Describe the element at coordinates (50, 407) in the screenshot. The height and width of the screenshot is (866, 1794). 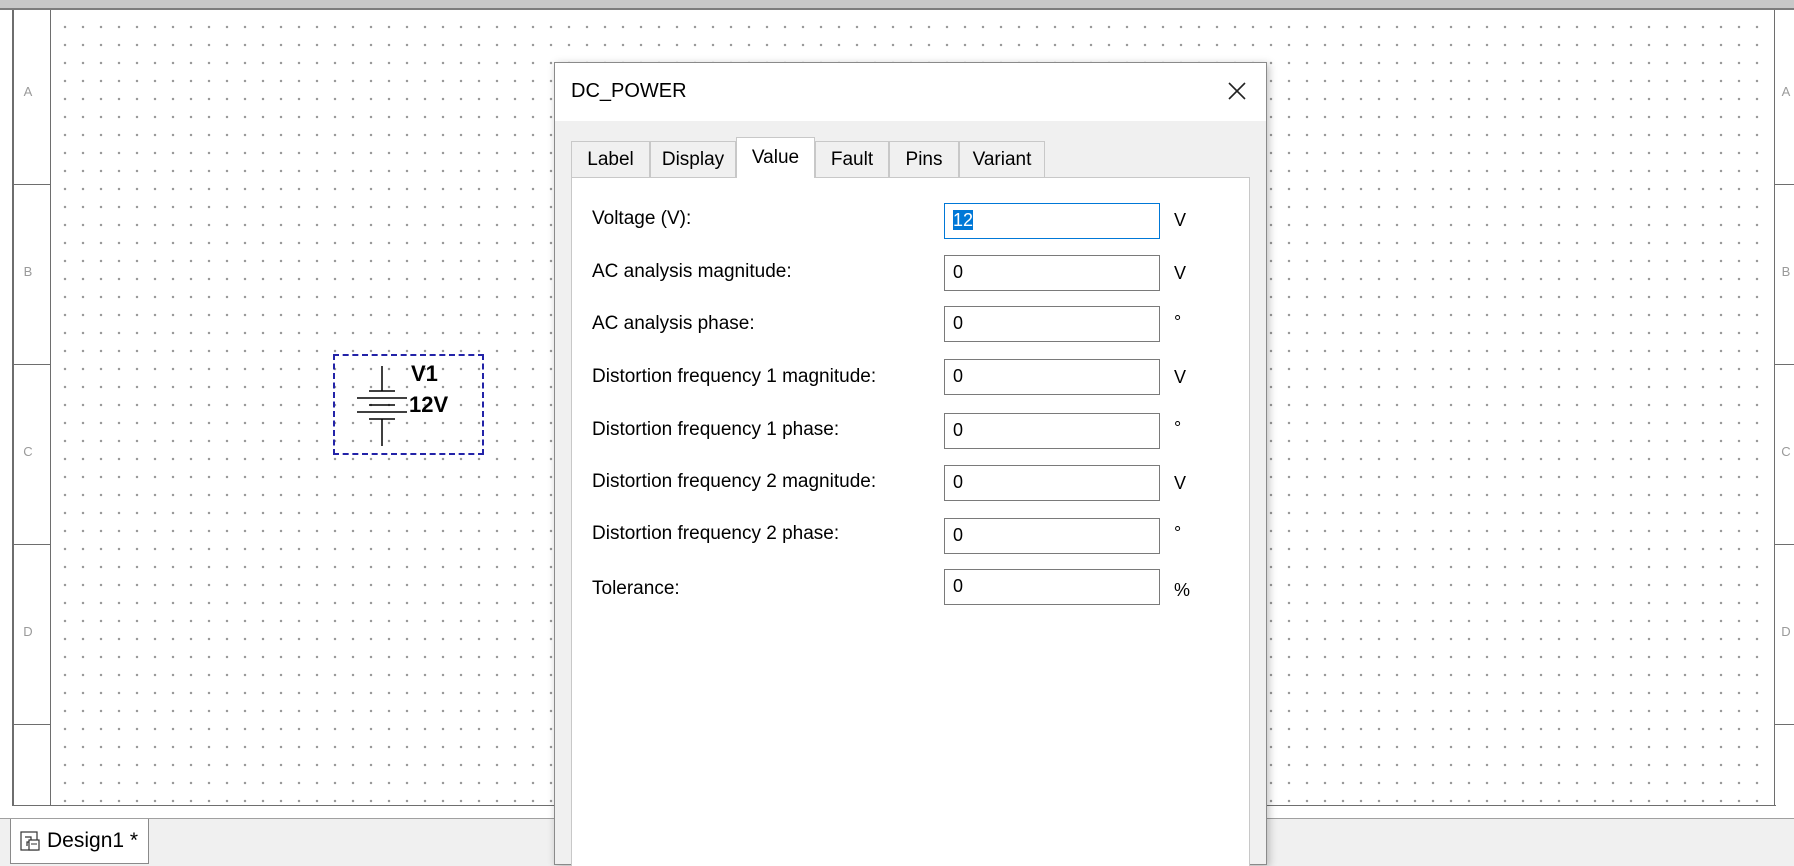
I see `sheet-border-inner-left` at that location.